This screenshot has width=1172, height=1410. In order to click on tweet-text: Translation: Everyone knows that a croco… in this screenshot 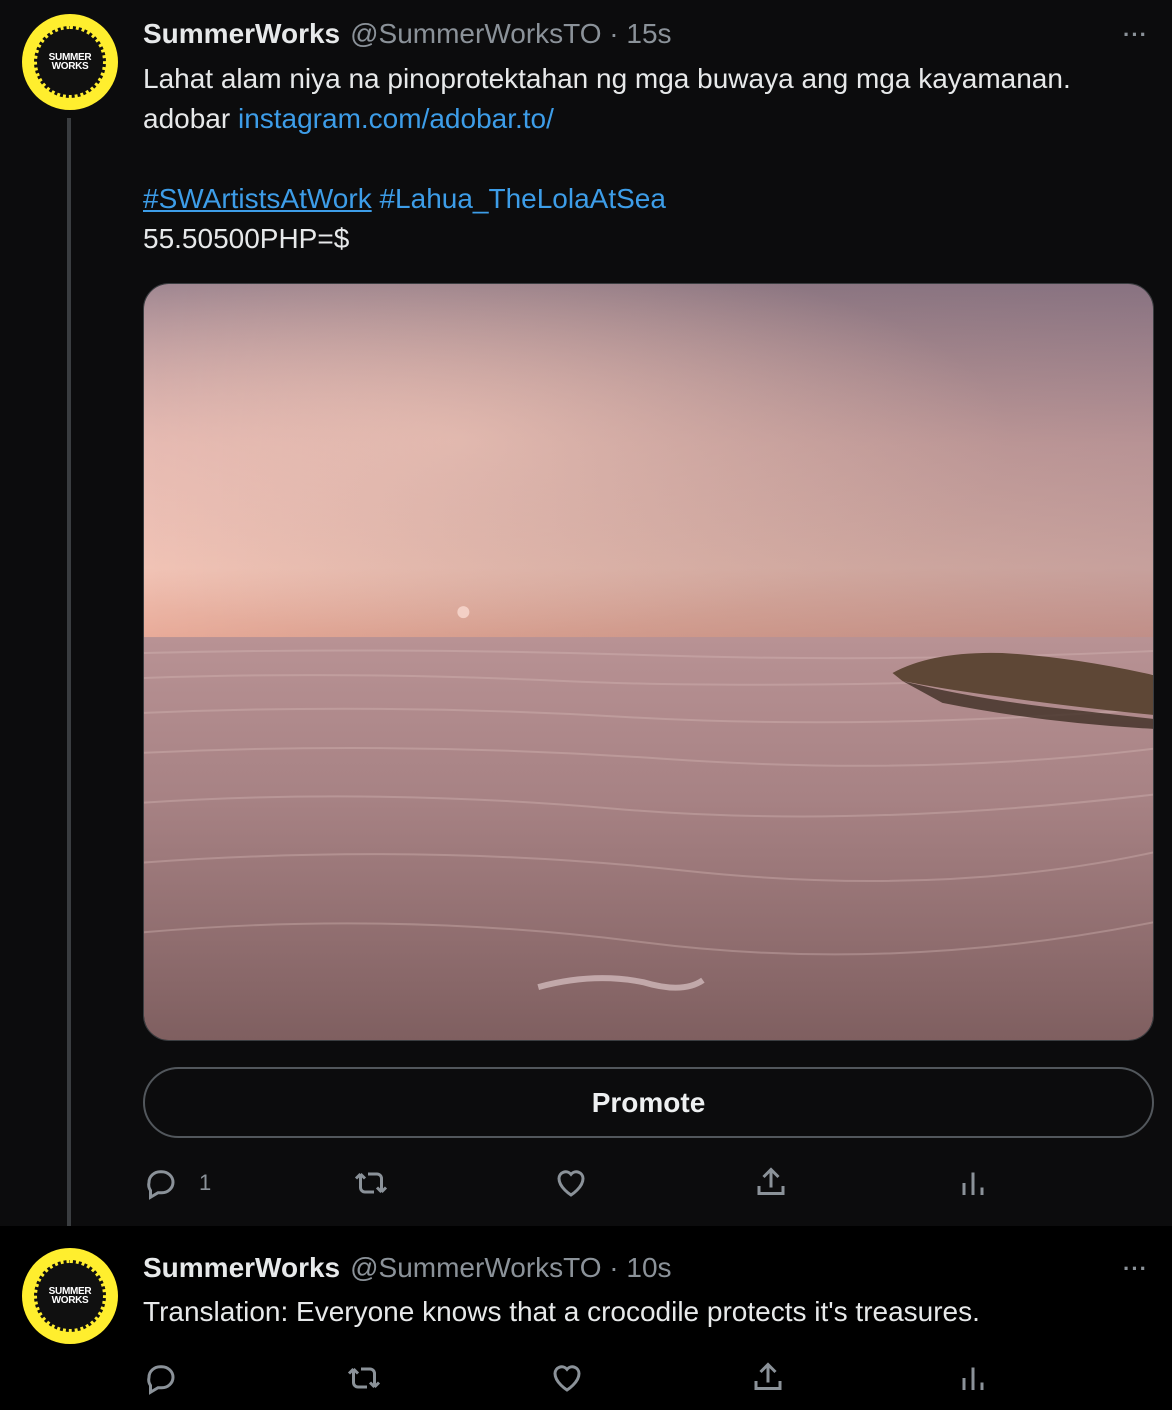, I will do `click(561, 1311)`.